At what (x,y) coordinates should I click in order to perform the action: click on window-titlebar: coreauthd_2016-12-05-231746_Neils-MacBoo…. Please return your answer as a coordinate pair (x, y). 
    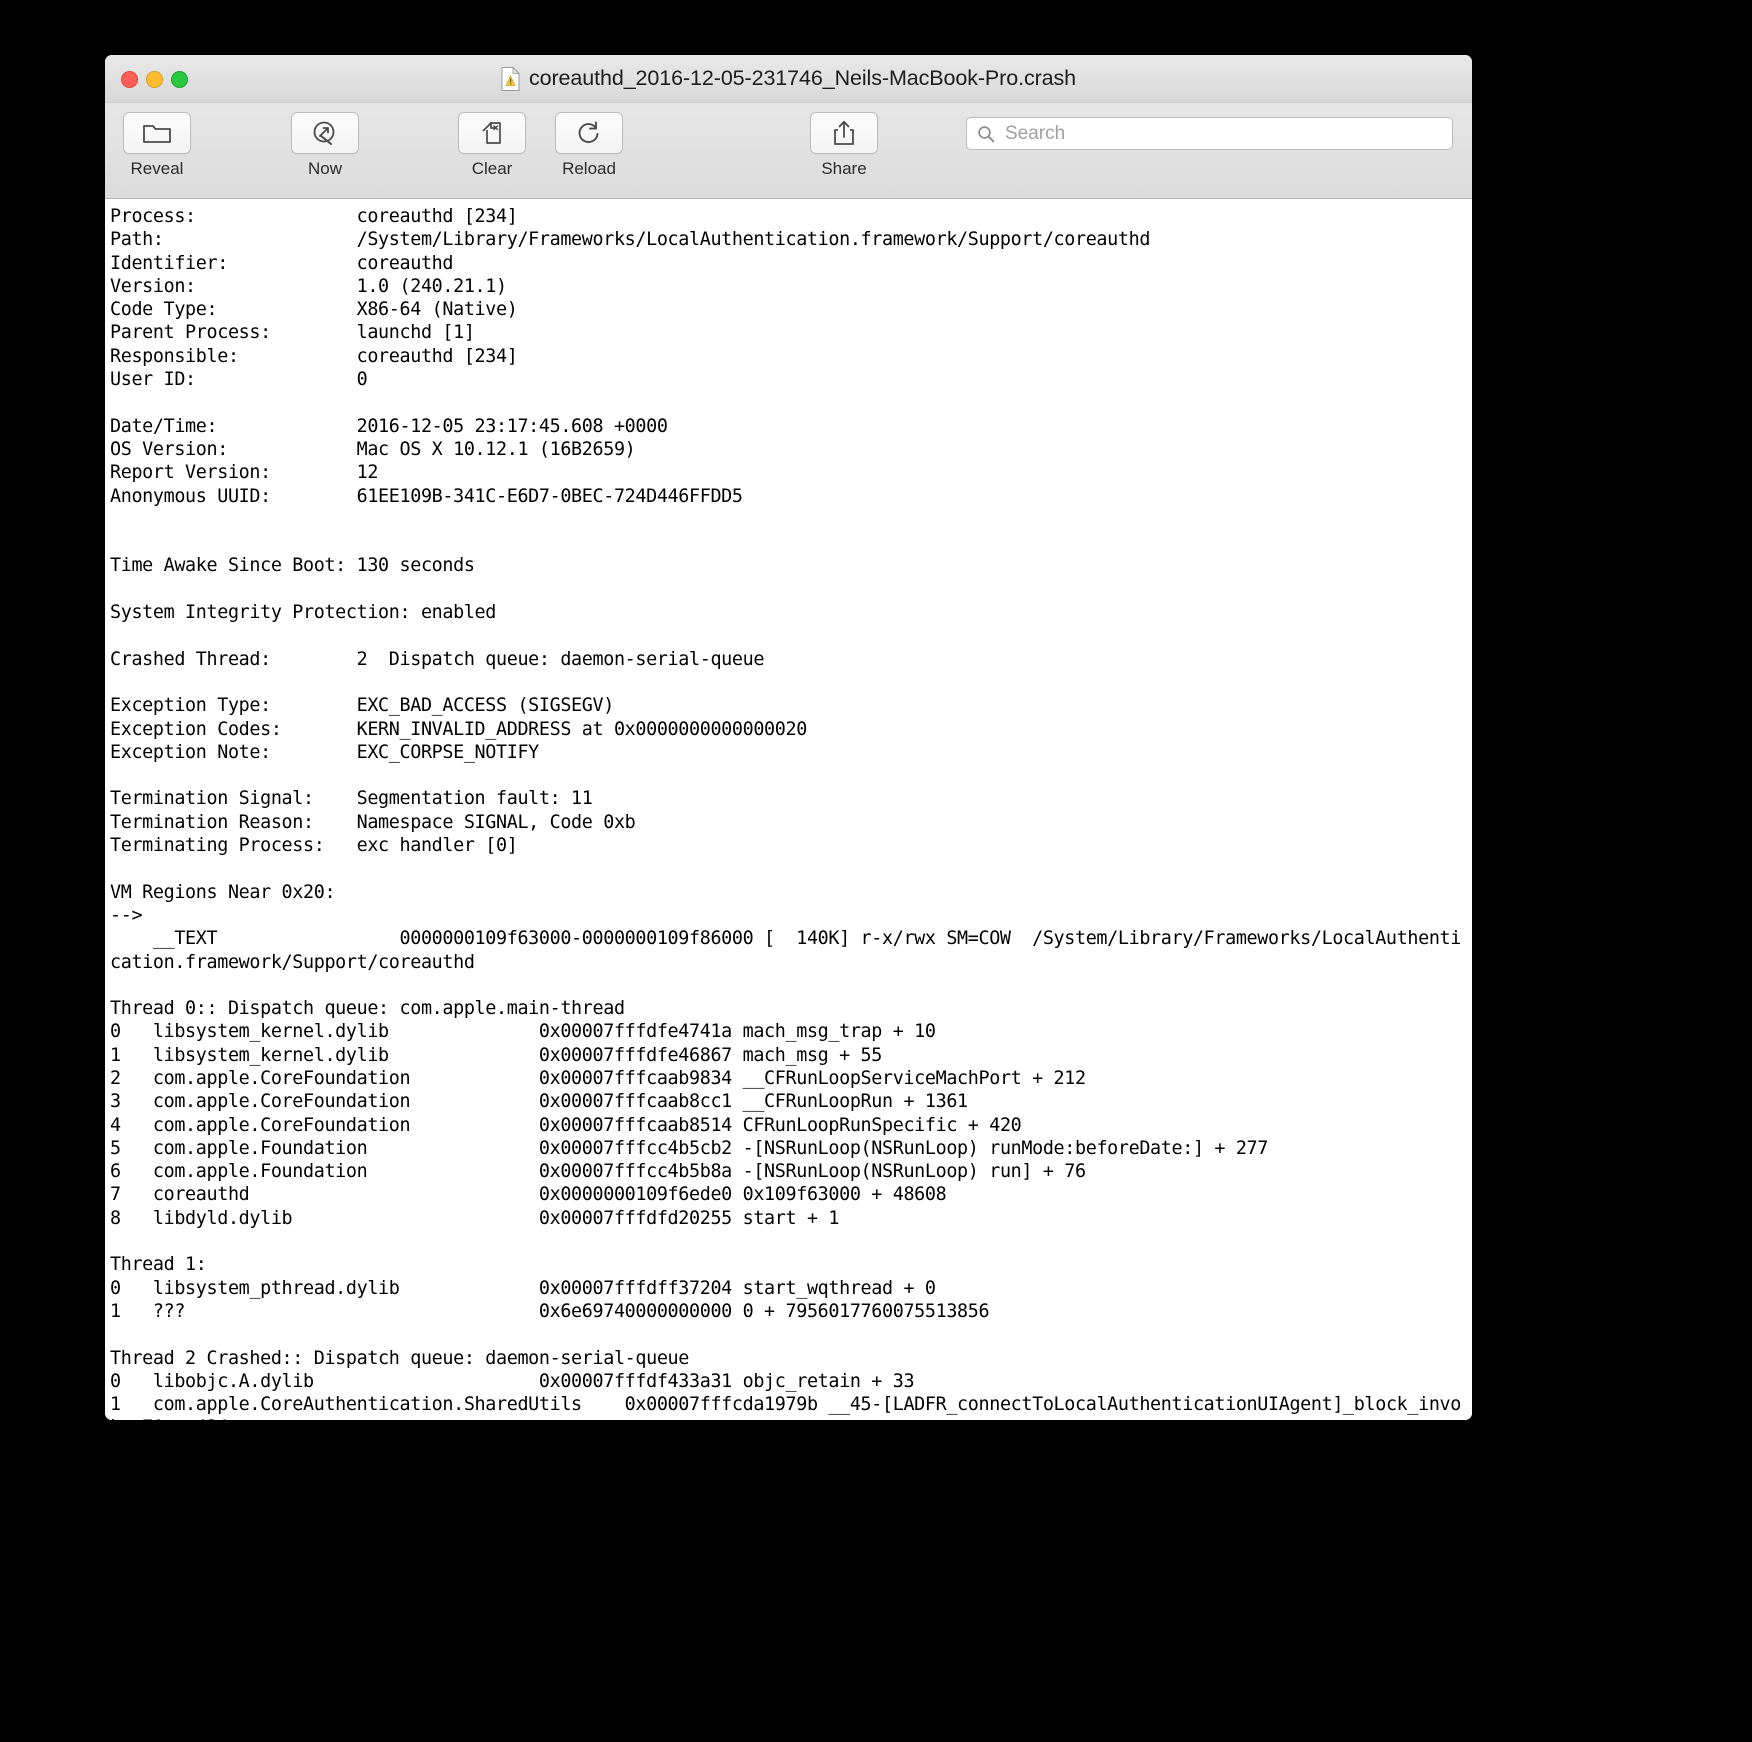
    Looking at the image, I should click on (788, 79).